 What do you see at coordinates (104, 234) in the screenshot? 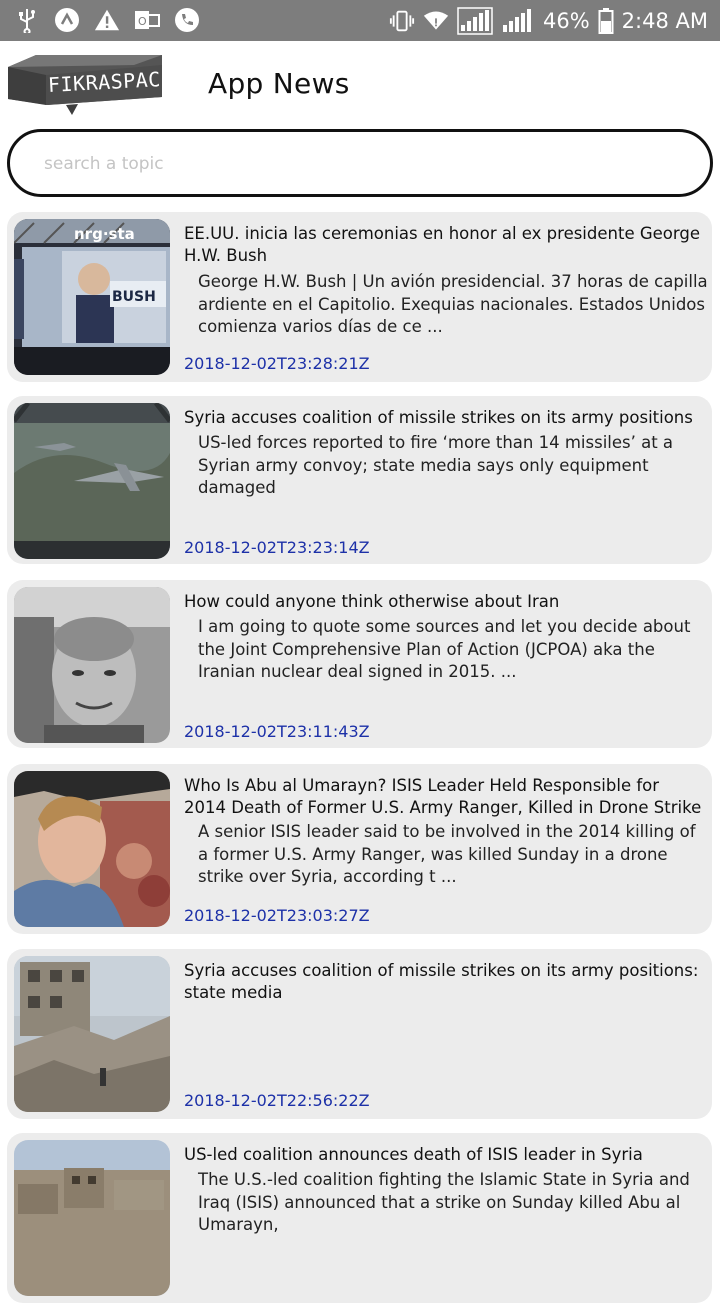
I see `svg-text: nrg·sta` at bounding box center [104, 234].